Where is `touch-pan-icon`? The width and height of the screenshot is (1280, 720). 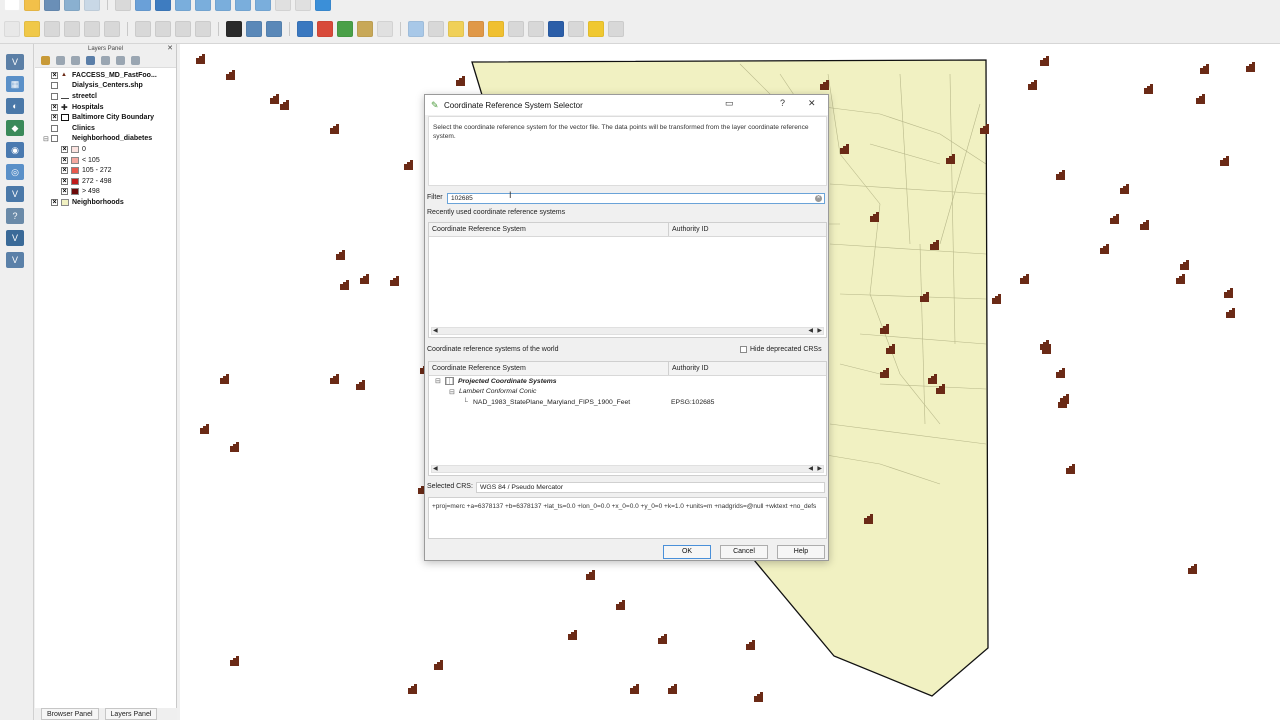
touch-pan-icon is located at coordinates (143, 5).